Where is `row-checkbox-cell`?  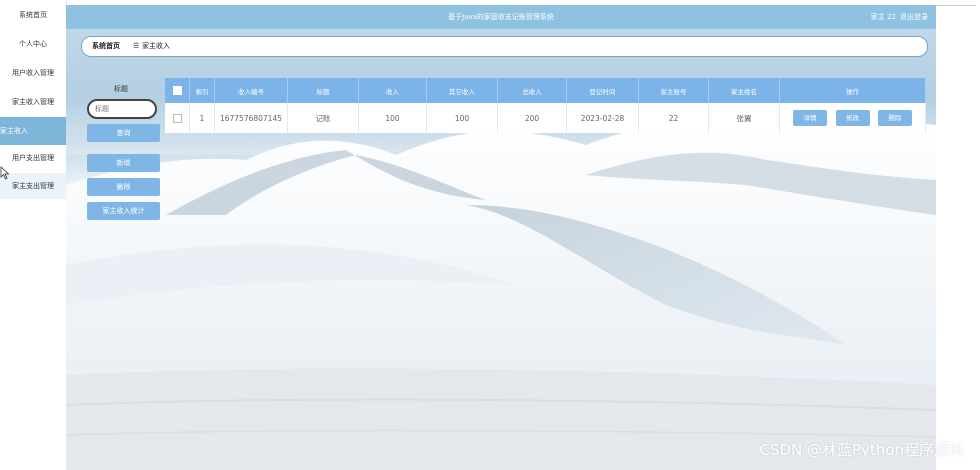 row-checkbox-cell is located at coordinates (177, 118).